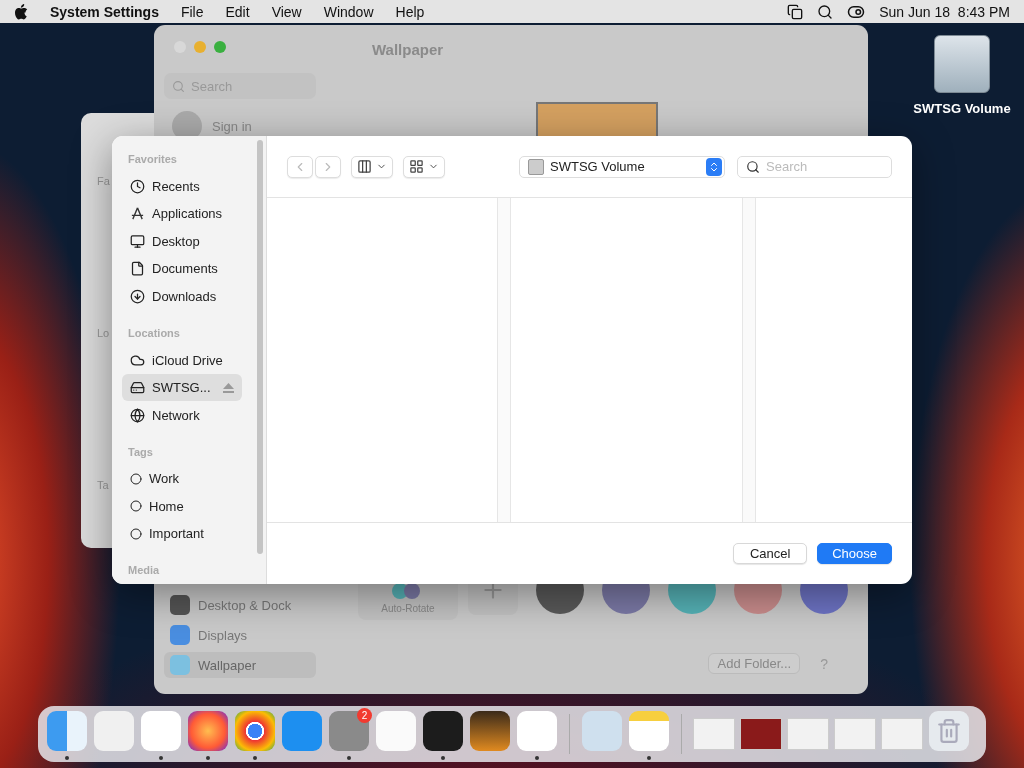 The height and width of the screenshot is (768, 1024). Describe the element at coordinates (104, 11) in the screenshot. I see `app-menu: System Settings` at that location.